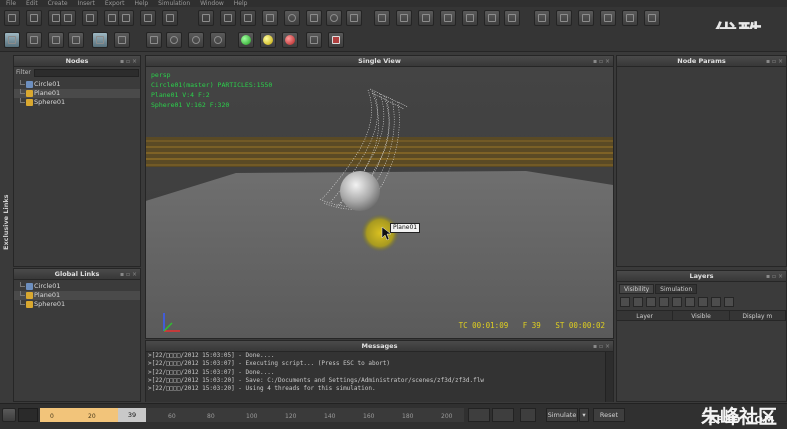 The width and height of the screenshot is (787, 429). Describe the element at coordinates (645, 315) in the screenshot. I see `col-layer: Layer` at that location.